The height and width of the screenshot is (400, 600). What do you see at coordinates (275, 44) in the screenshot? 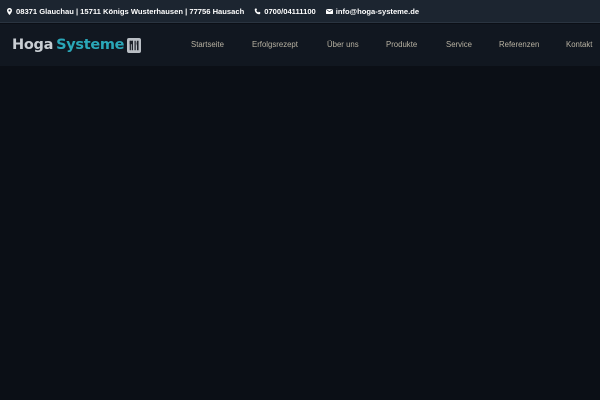
I see `nav-erfolgsrezept: Erfolgsrezept` at bounding box center [275, 44].